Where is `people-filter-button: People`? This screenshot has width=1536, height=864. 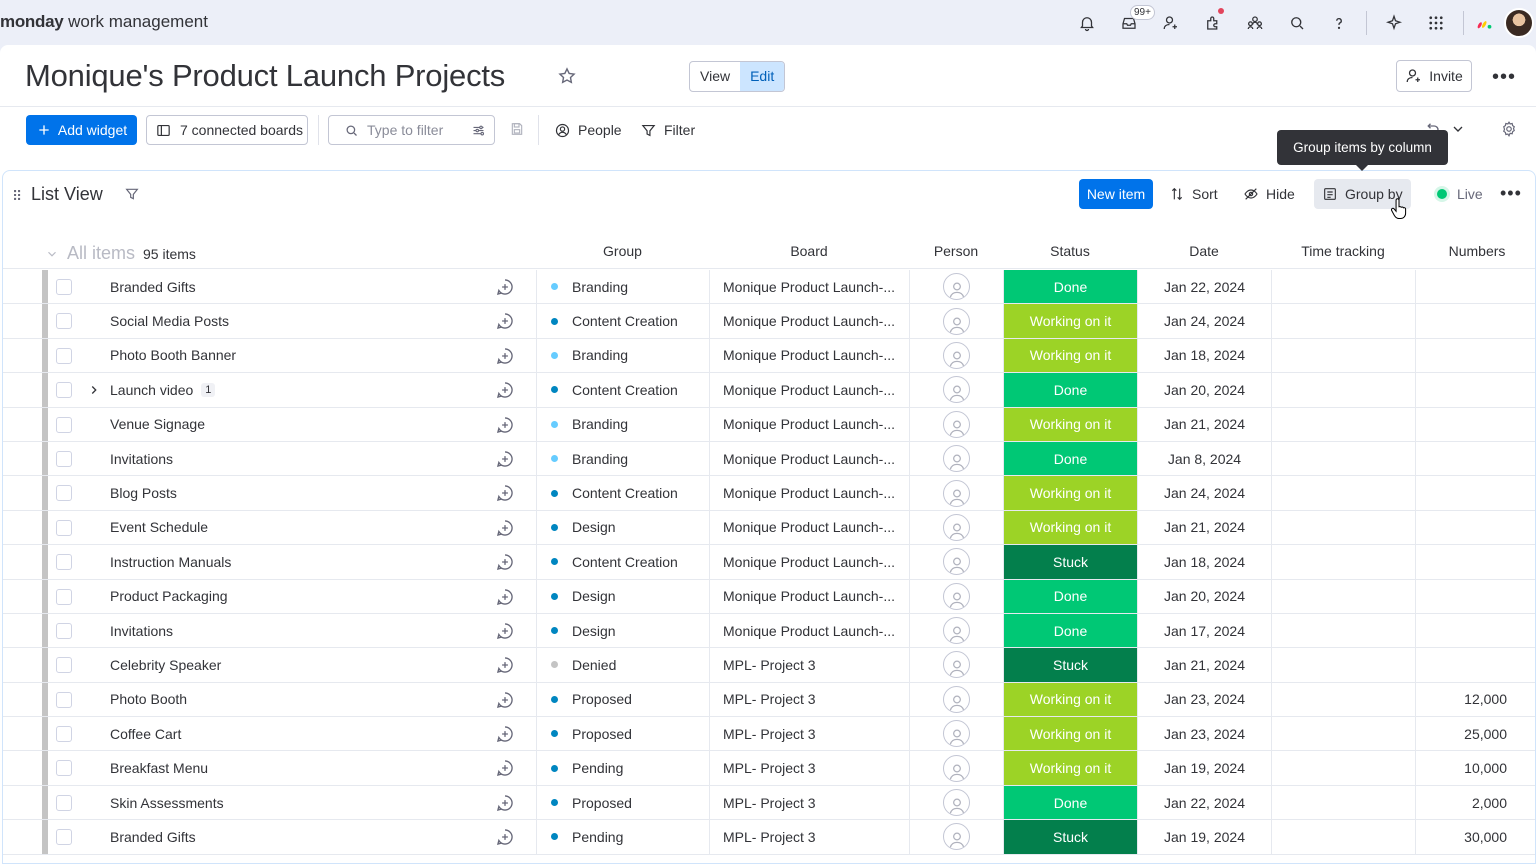
people-filter-button: People is located at coordinates (588, 130).